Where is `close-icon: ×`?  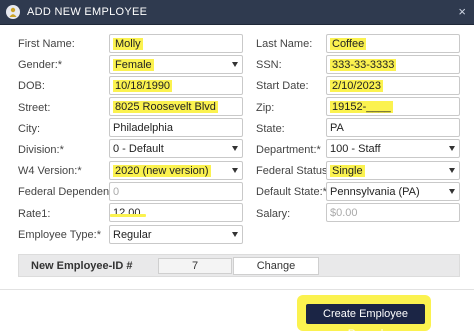 close-icon: × is located at coordinates (462, 11).